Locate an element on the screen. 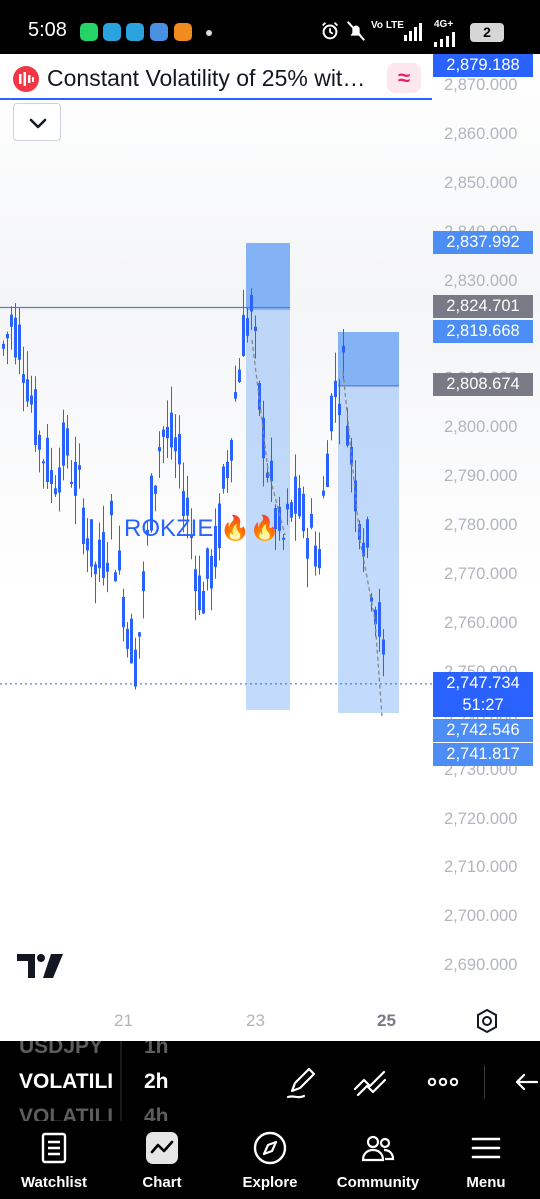  price-axis-label: 2,830.000 is located at coordinates (481, 280).